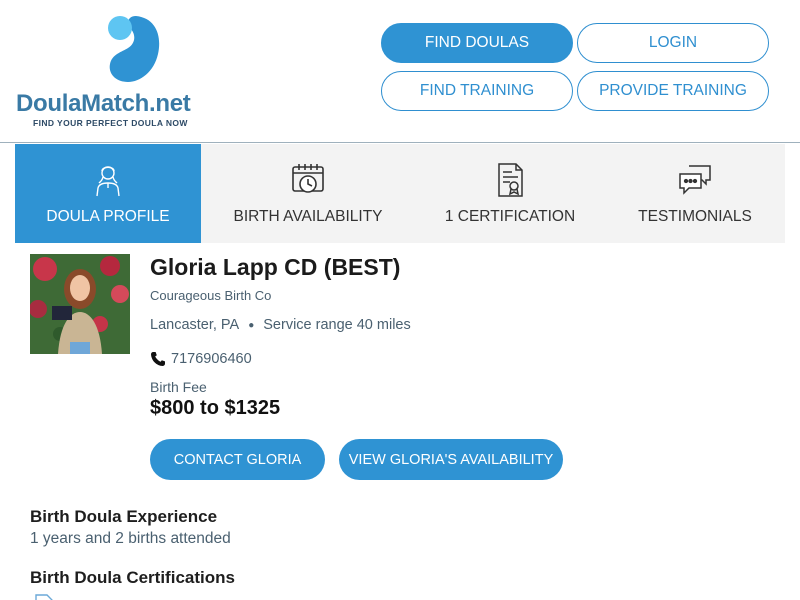 This screenshot has height=600, width=800. Describe the element at coordinates (130, 538) in the screenshot. I see `experience-text: 1 years and 2 births attended` at that location.